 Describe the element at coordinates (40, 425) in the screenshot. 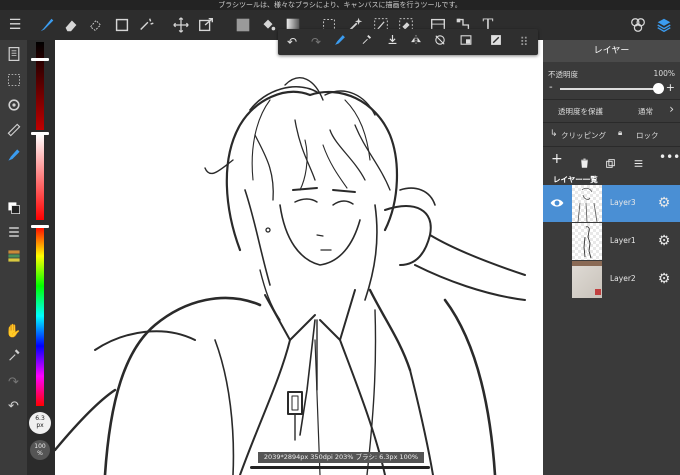

I see `brush-size-unit: px` at that location.